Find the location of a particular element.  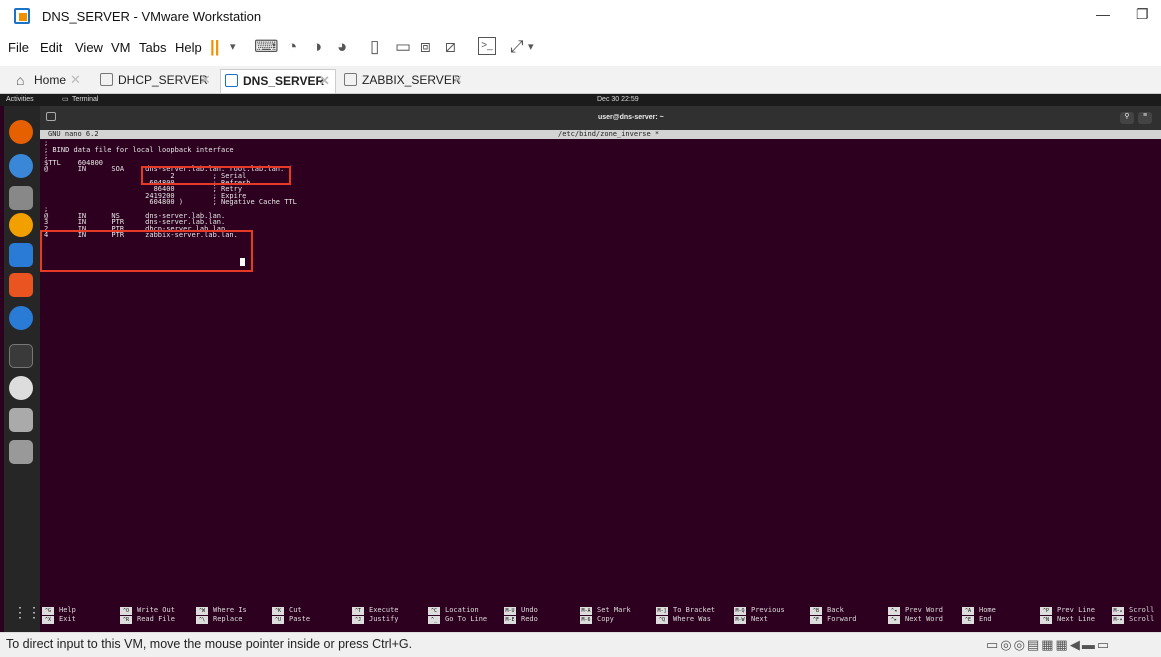

stretch-icon: ⤢ is located at coordinates (517, 47).